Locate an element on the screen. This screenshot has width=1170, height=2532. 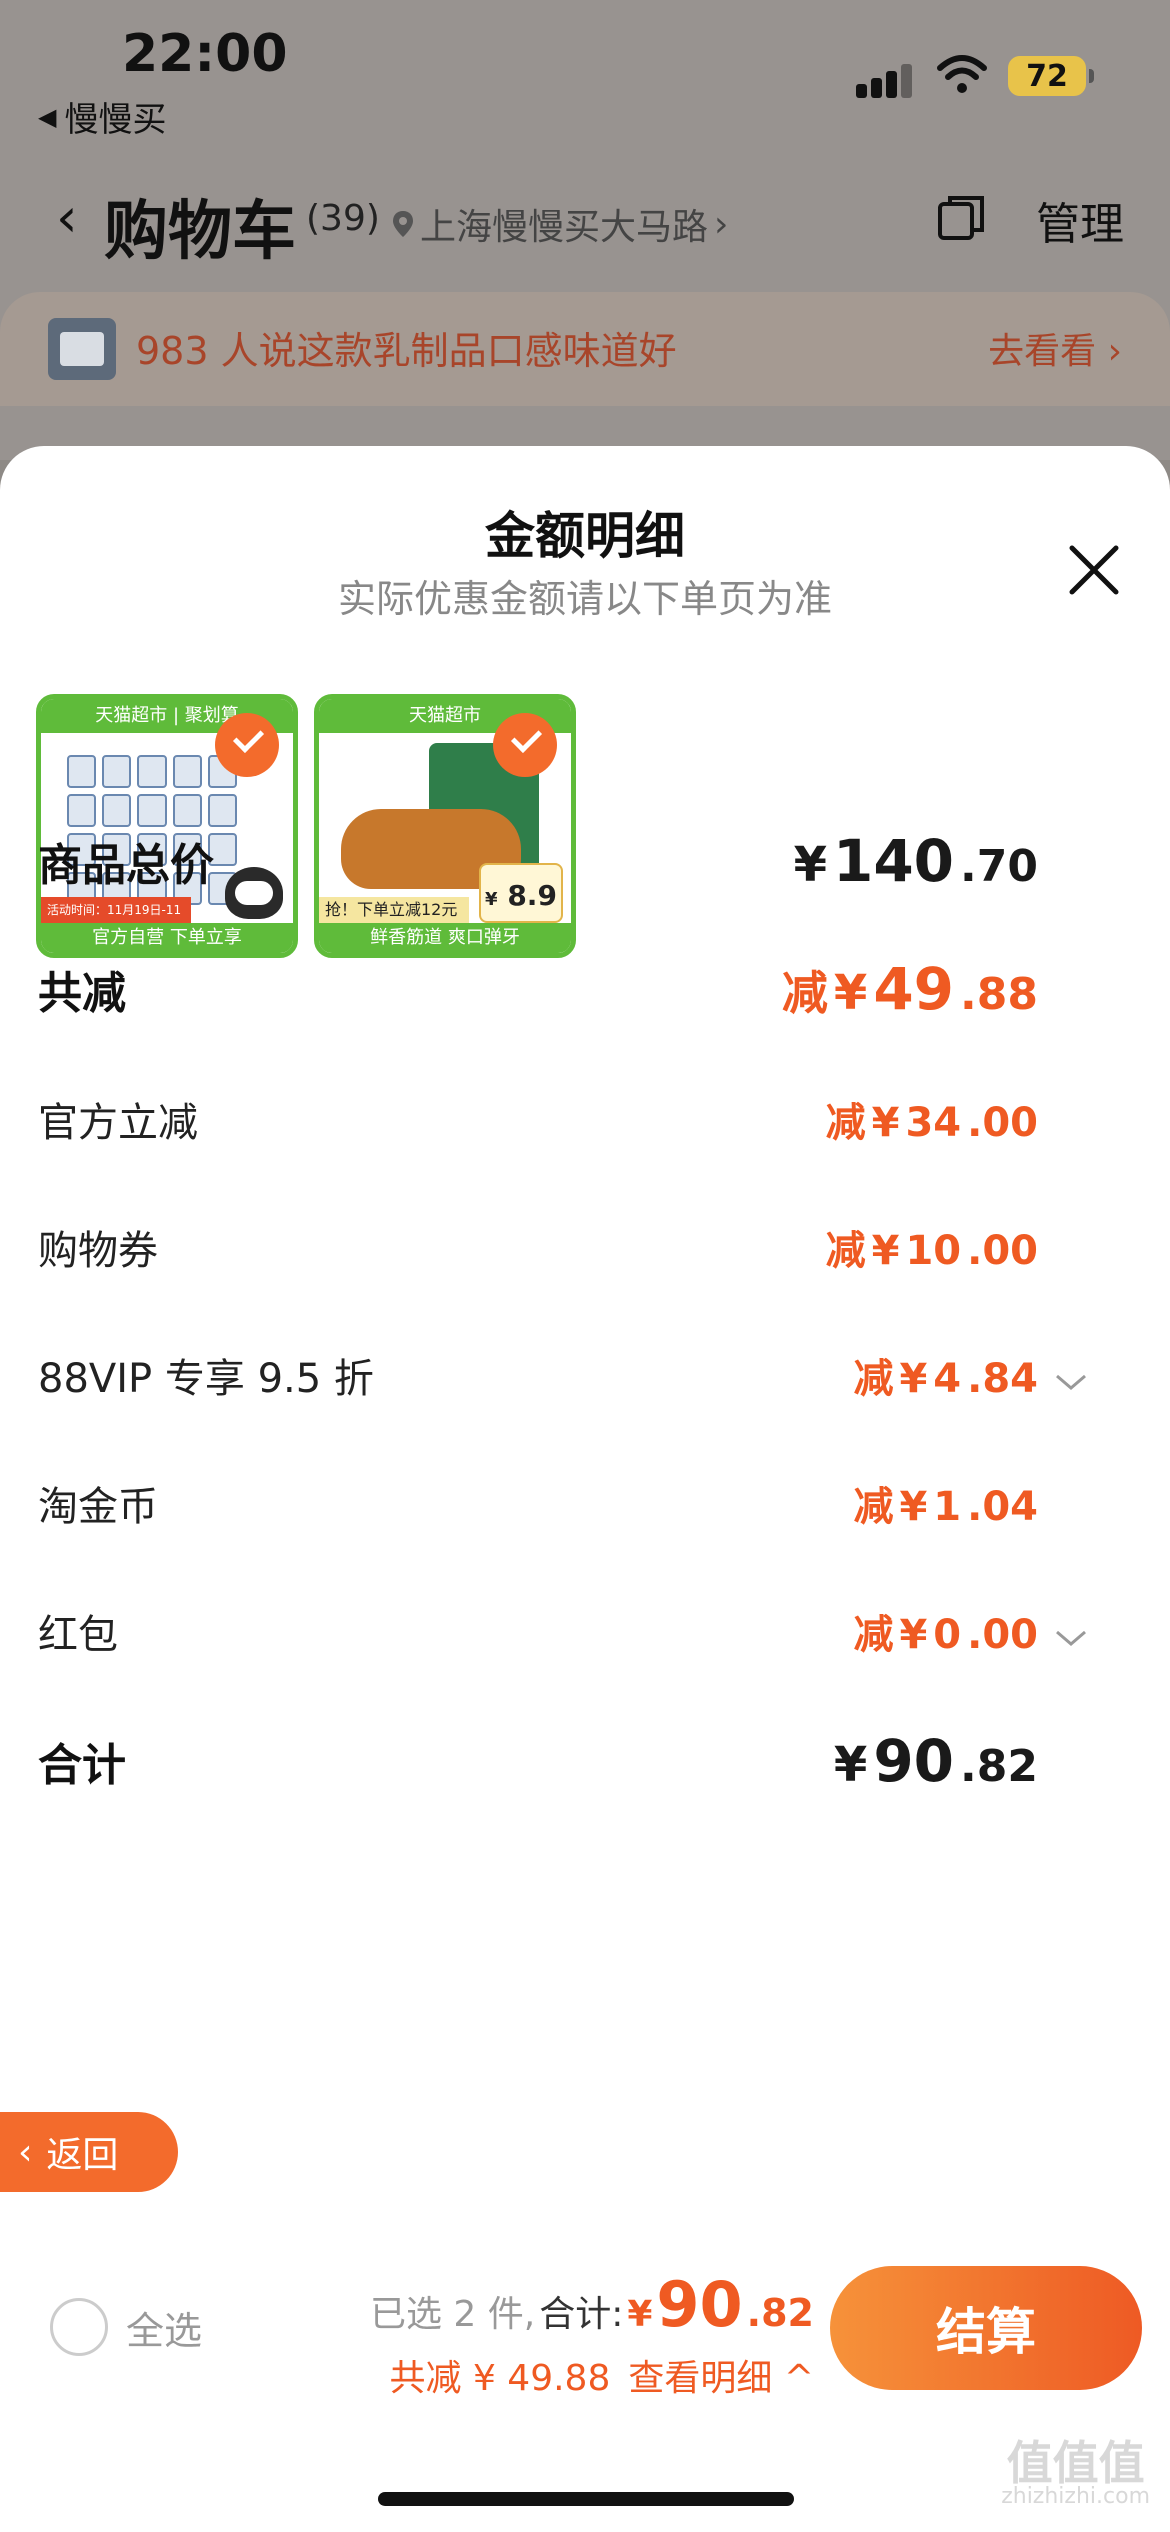
amount-int: 34 is located at coordinates (933, 1123).